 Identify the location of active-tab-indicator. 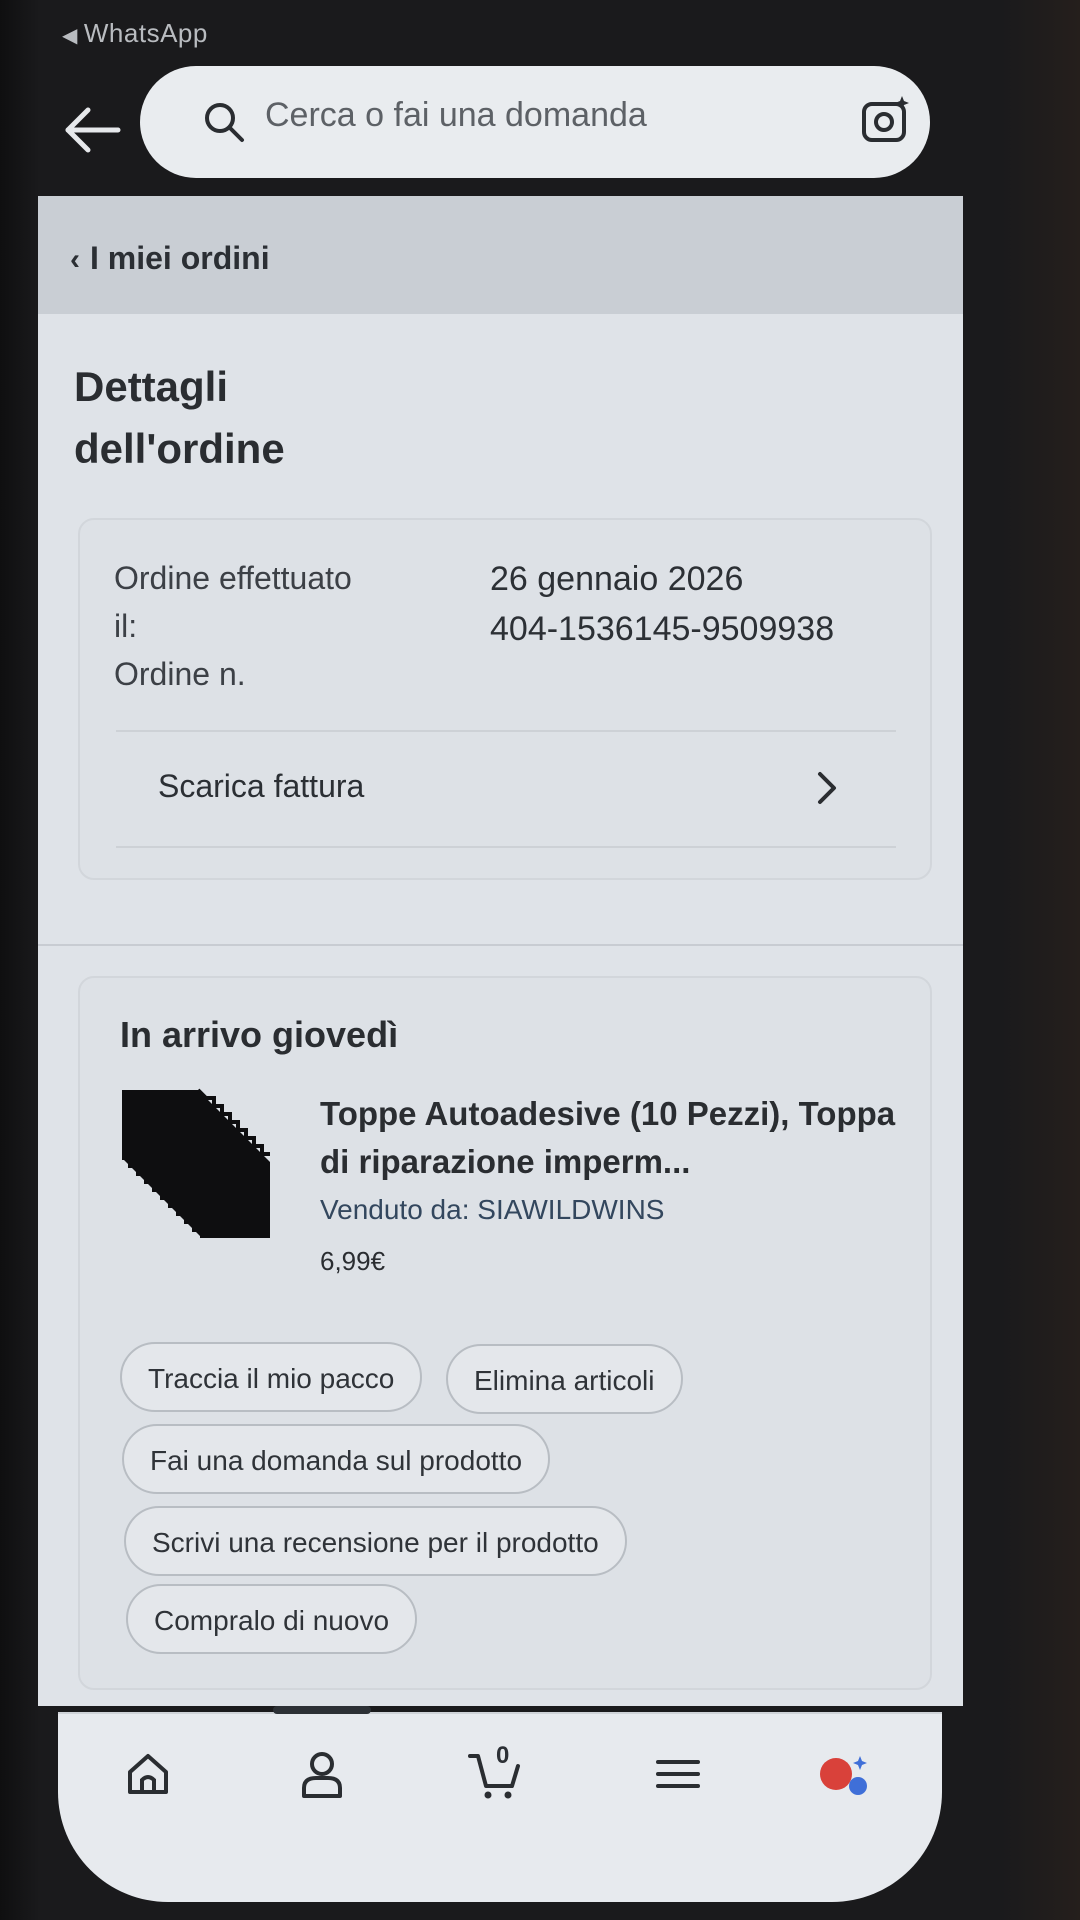
(322, 1710).